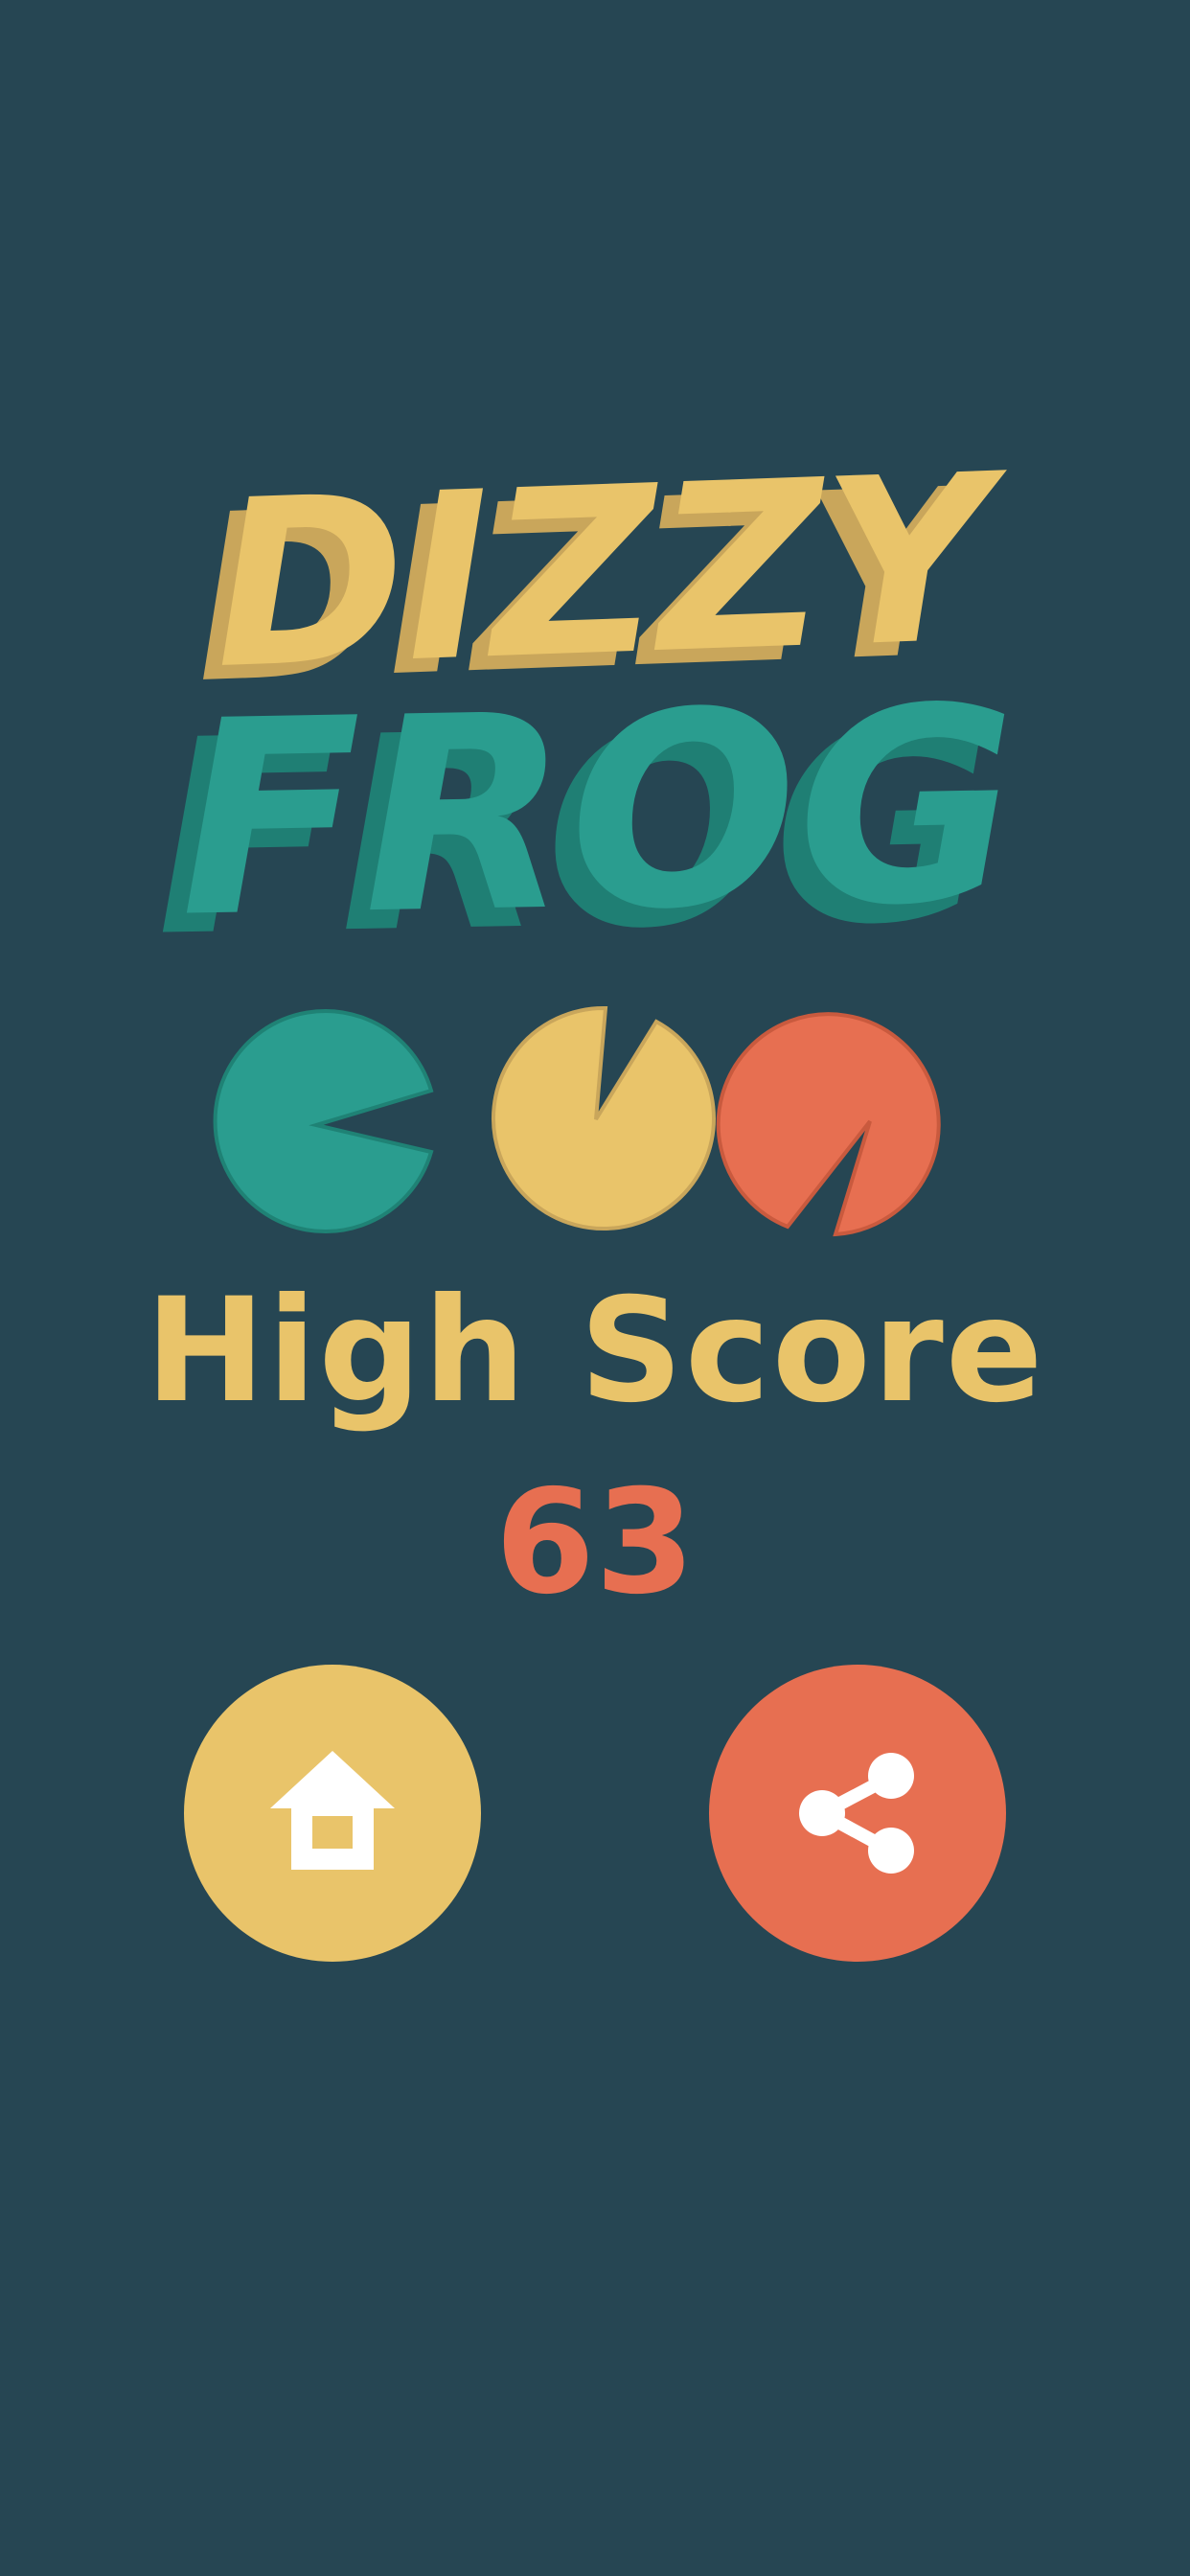 This screenshot has width=1190, height=2576. I want to click on share-icon, so click(857, 1813).